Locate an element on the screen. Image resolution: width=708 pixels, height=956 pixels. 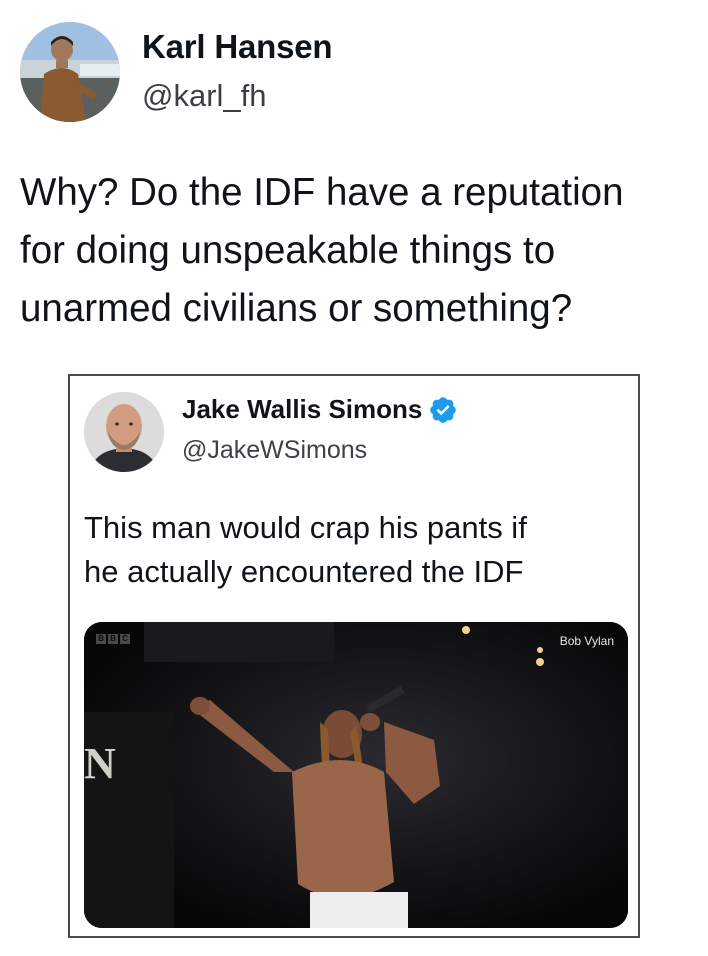
author-avatar-photo is located at coordinates (70, 72).